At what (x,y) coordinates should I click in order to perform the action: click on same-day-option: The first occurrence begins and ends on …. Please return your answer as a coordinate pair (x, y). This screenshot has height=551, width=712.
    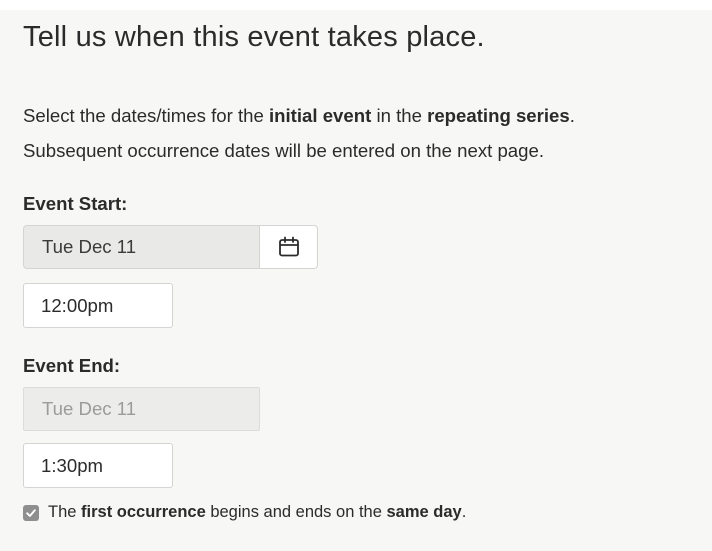
    Looking at the image, I should click on (244, 512).